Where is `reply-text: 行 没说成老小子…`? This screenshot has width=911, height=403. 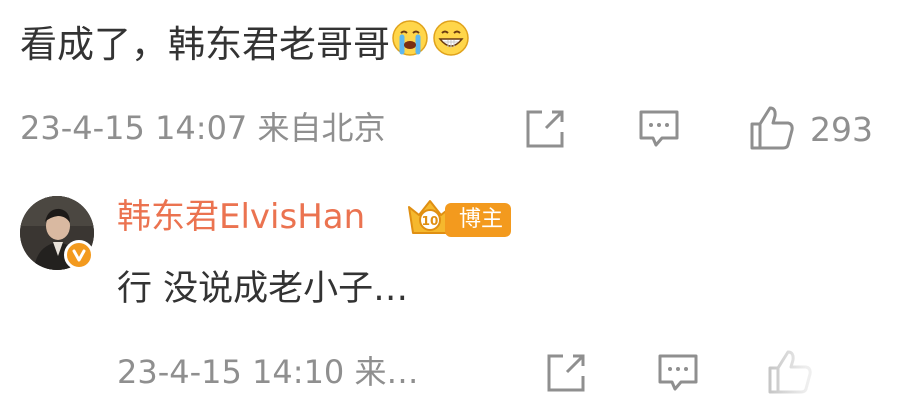 reply-text: 行 没说成老小子… is located at coordinates (263, 289).